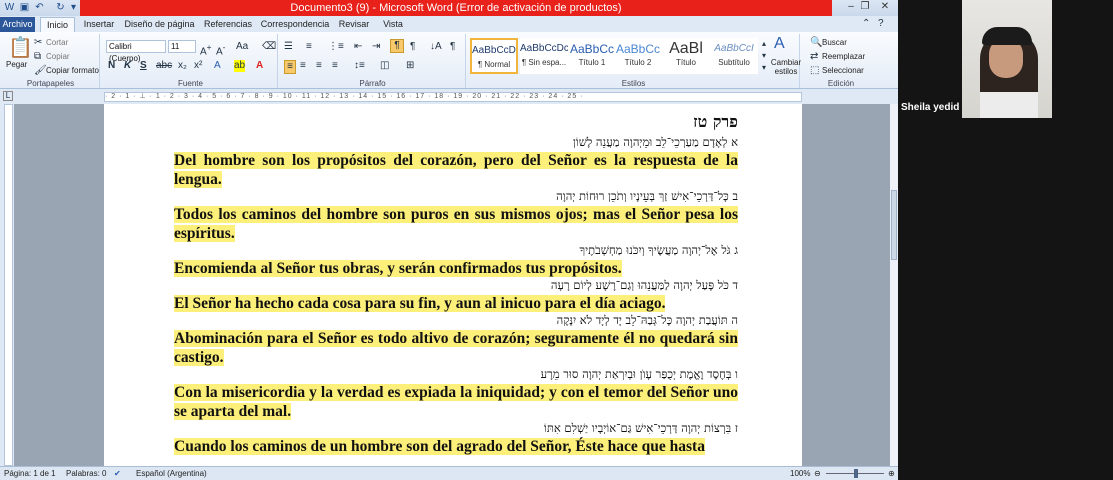  I want to click on zoom-slider-thumb, so click(856, 473).